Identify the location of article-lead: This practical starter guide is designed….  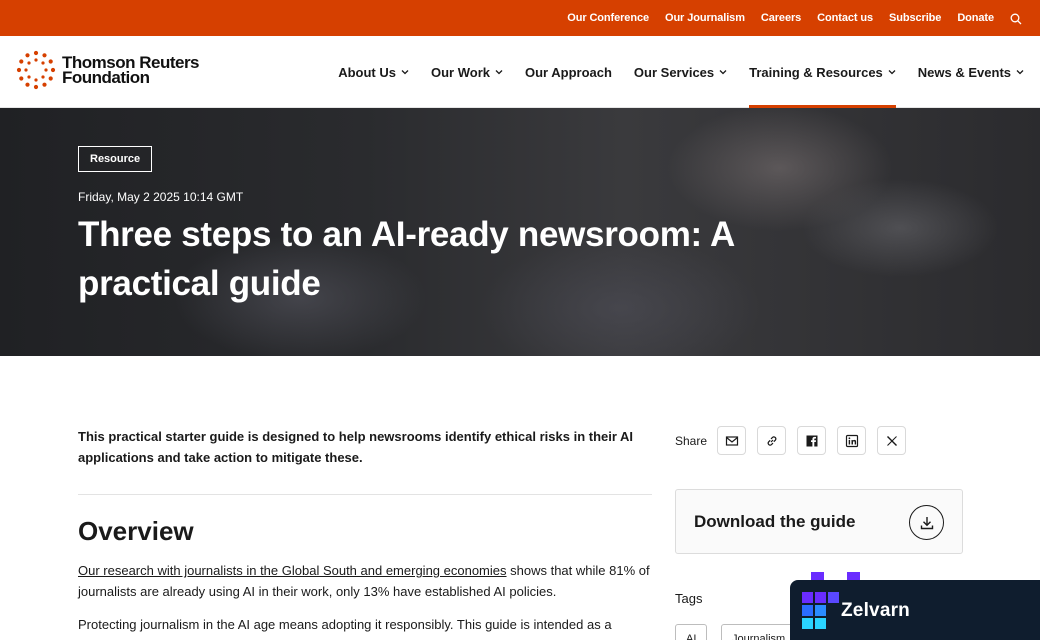
(356, 447).